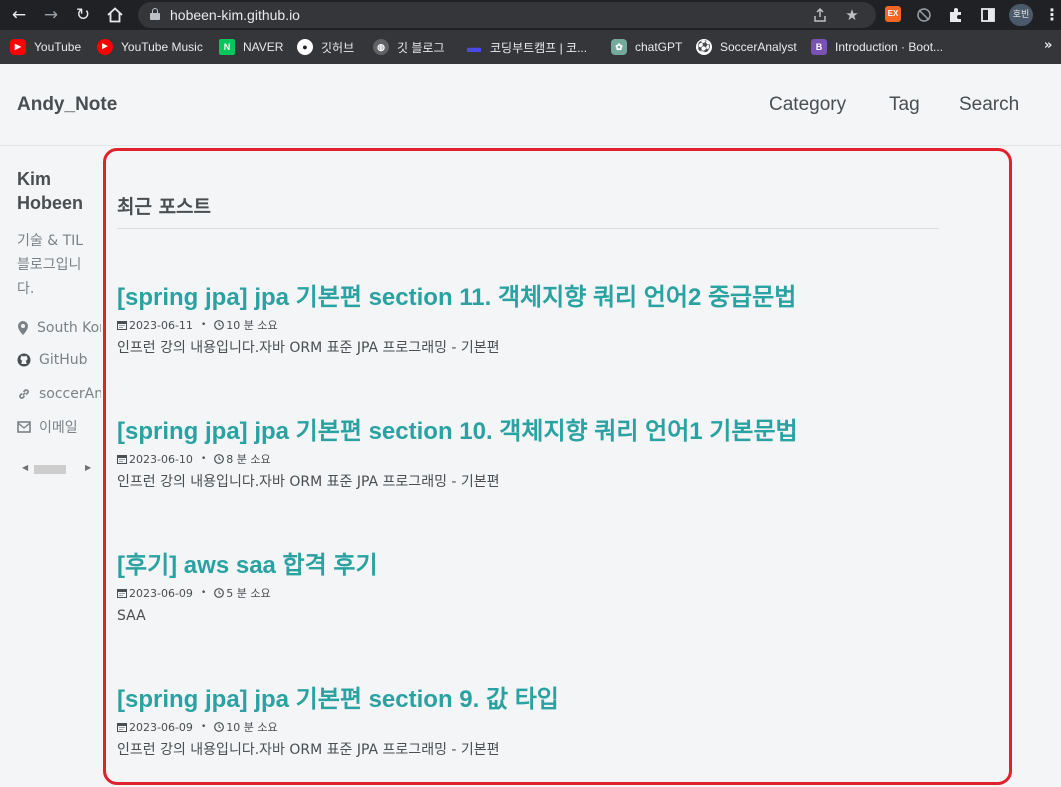 The width and height of the screenshot is (1061, 787). I want to click on browser-toolbar: ← → ↻ hobeen-kim.github.io ★ EX 호빈 ⋮, so click(530, 15).